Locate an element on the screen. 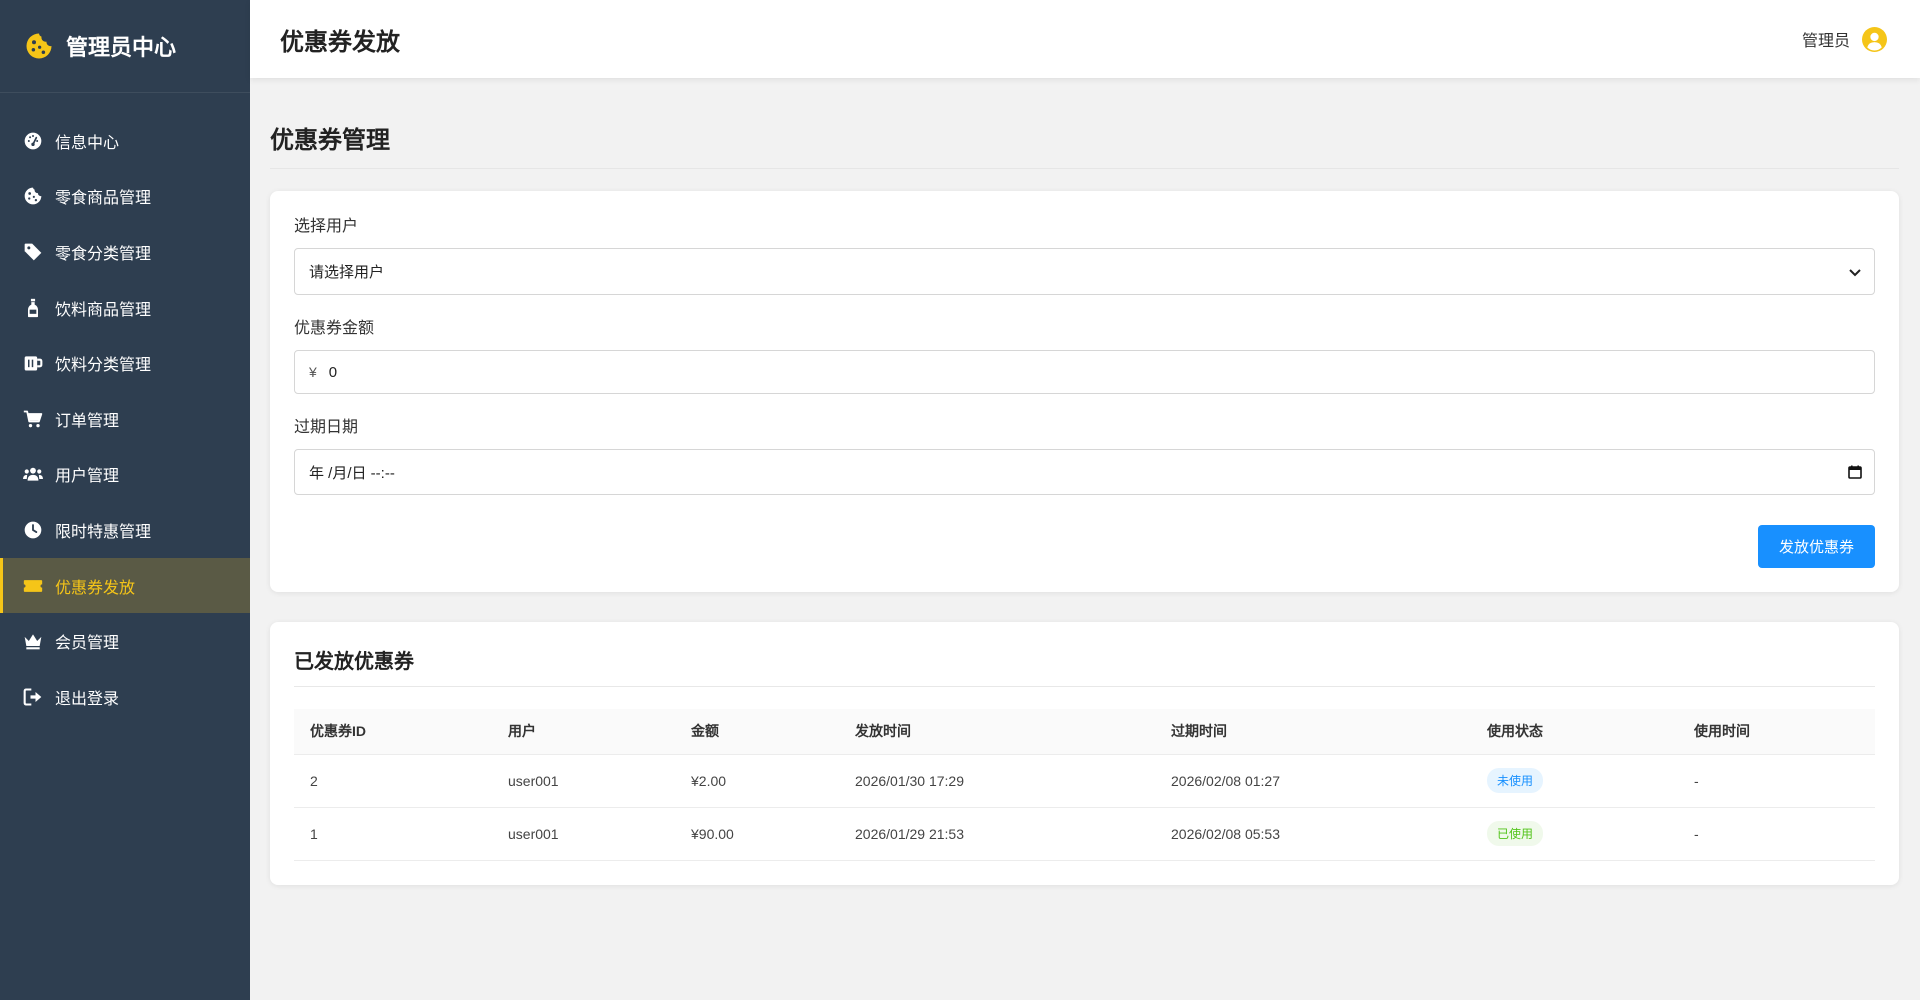 The width and height of the screenshot is (1920, 1000). expiry-date-group: 过期日期 年 /月/日 --:-- is located at coordinates (1084, 456).